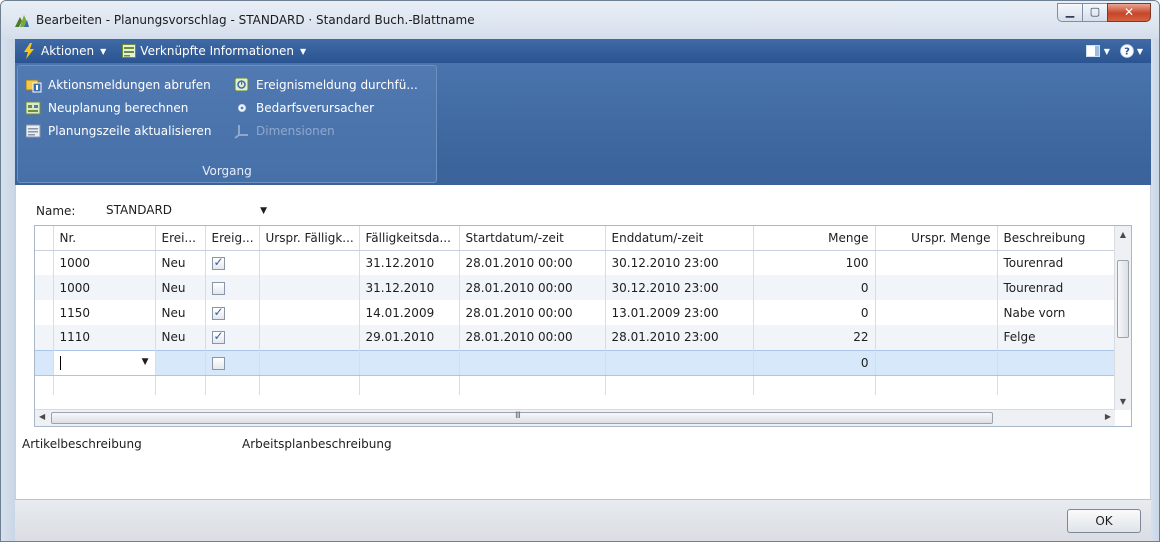 The height and width of the screenshot is (542, 1160). I want to click on cell-nr: 1110, so click(104, 337).